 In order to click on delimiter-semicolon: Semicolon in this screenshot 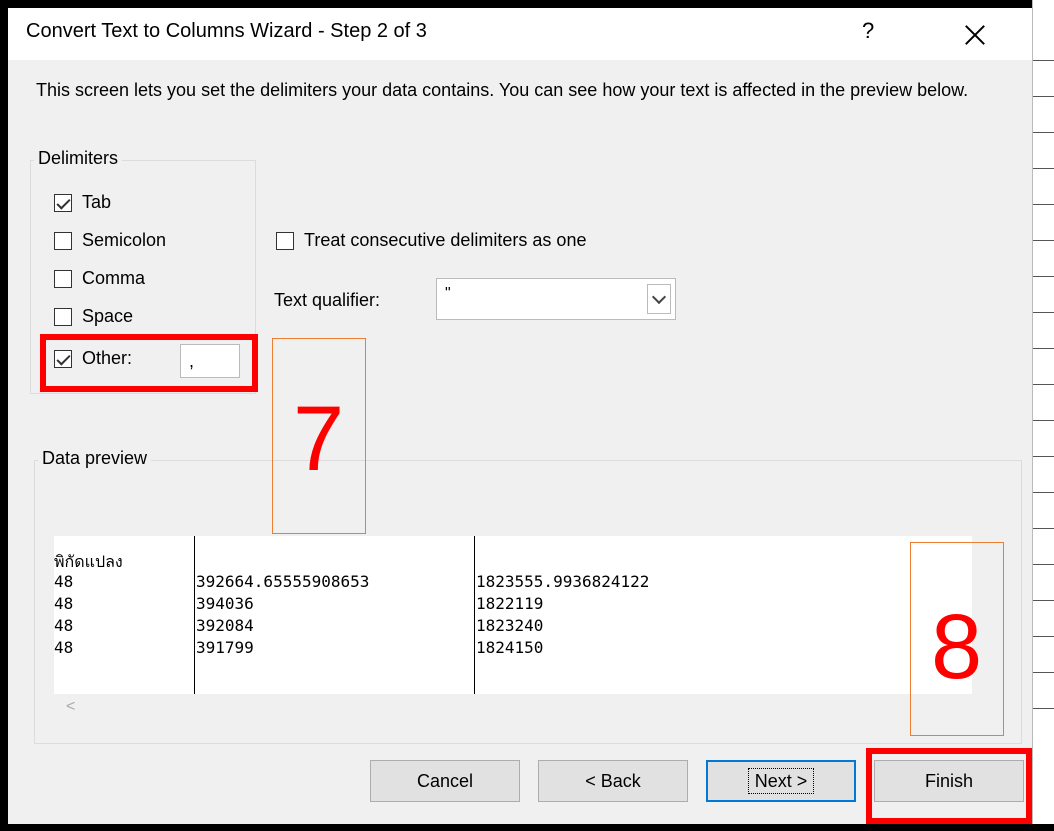, I will do `click(110, 240)`.